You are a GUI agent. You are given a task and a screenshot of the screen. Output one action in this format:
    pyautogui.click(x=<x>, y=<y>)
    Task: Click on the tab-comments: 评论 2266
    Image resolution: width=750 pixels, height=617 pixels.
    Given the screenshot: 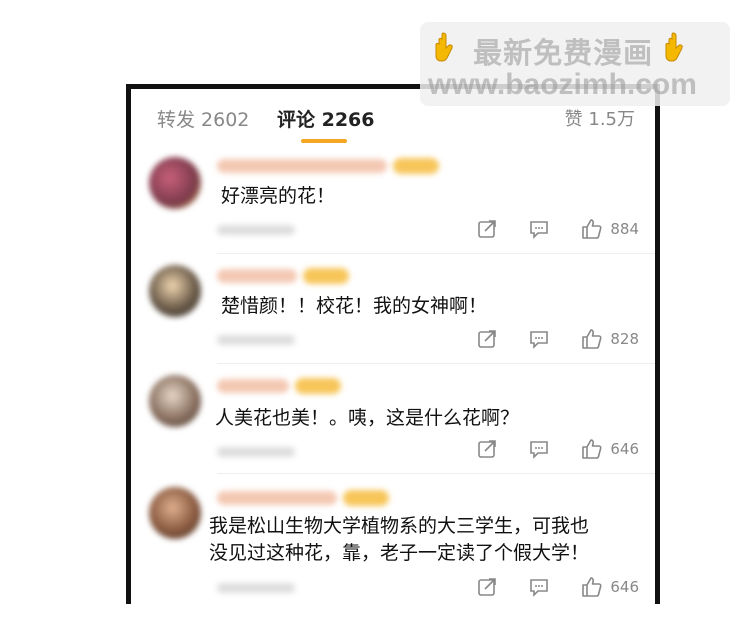 What is the action you would take?
    pyautogui.click(x=326, y=118)
    